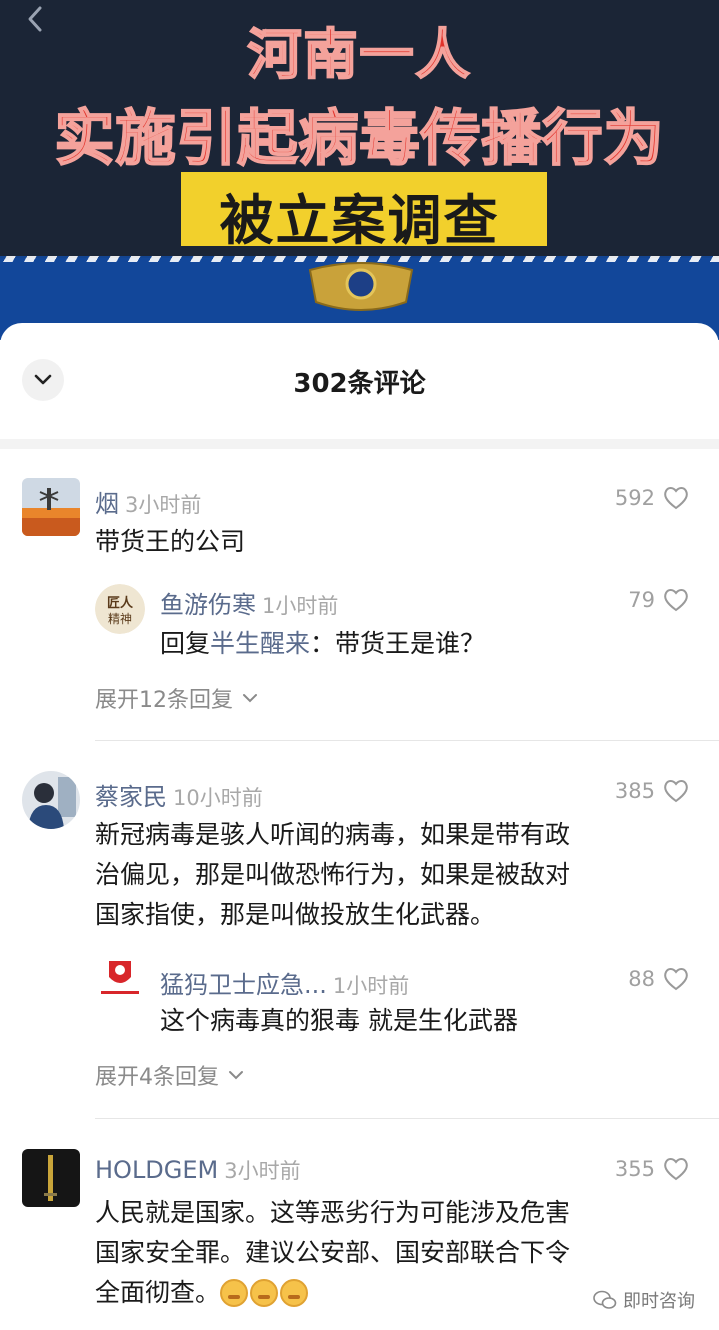  What do you see at coordinates (605, 1299) in the screenshot?
I see `wechat-icon` at bounding box center [605, 1299].